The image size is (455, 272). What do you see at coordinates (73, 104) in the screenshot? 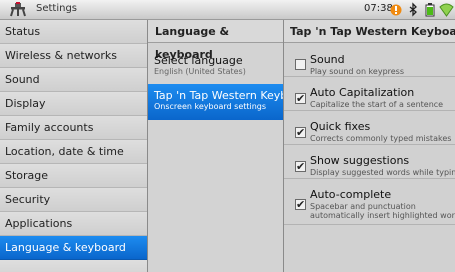
I see `sidebar-item-display: Display` at bounding box center [73, 104].